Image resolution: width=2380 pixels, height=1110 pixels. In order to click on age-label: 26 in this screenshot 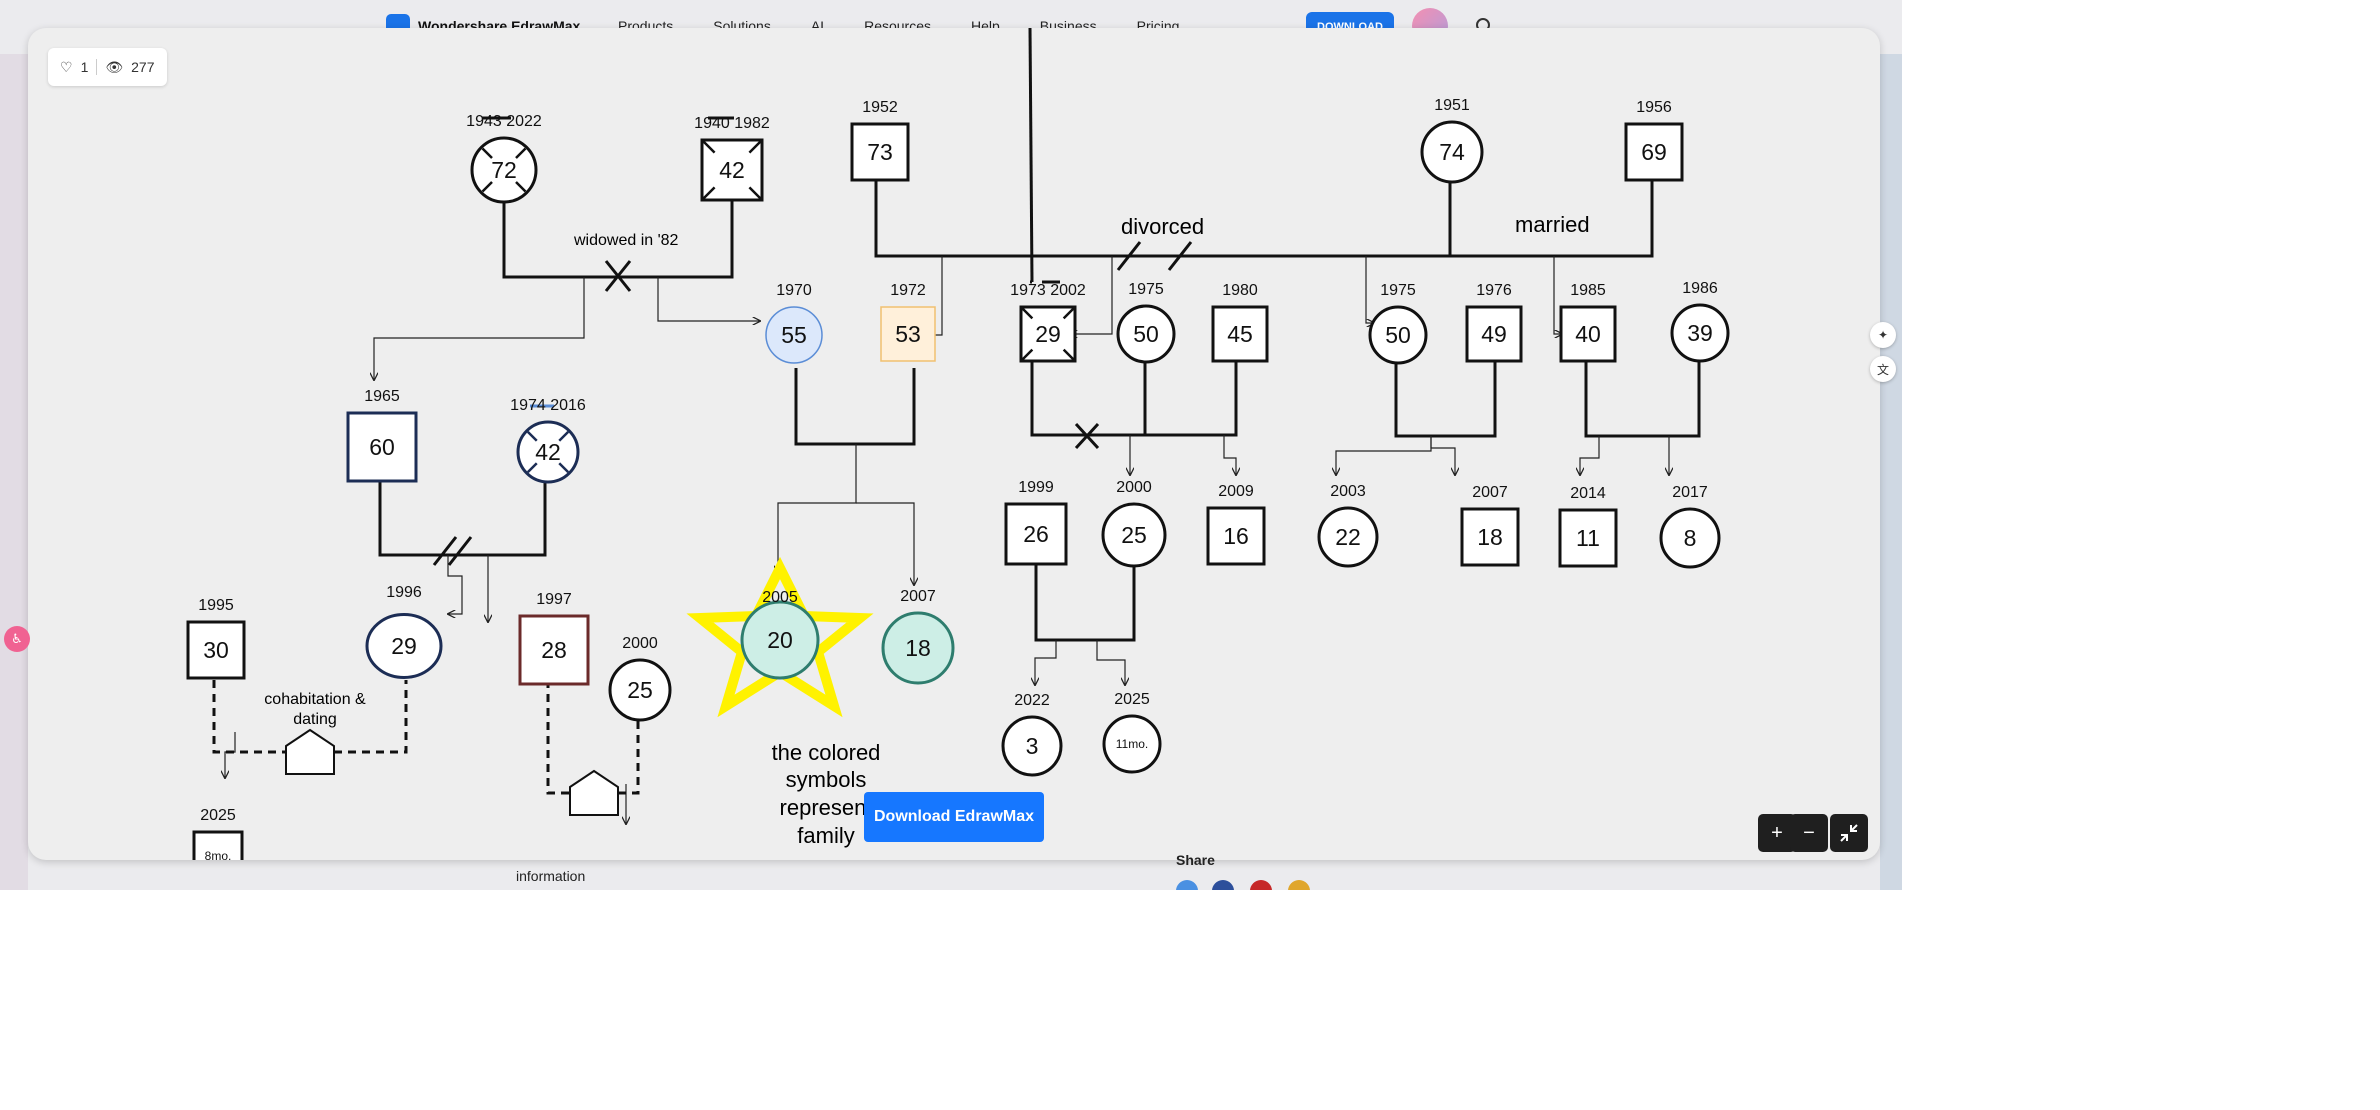, I will do `click(1036, 534)`.